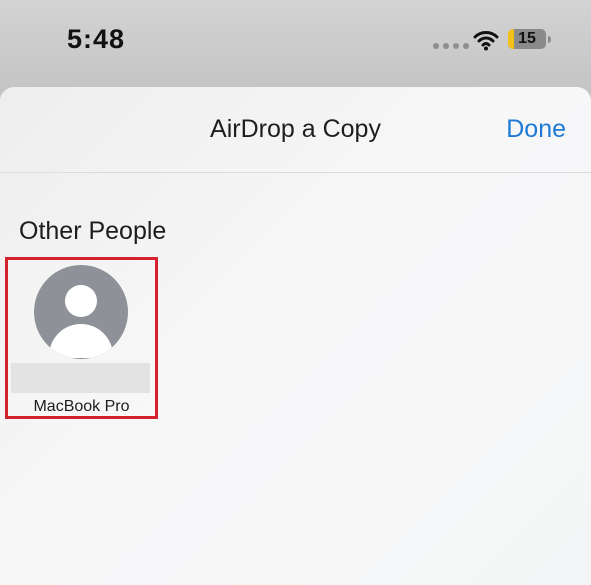 This screenshot has height=585, width=591. I want to click on device-name: MacBook Pro, so click(81, 406).